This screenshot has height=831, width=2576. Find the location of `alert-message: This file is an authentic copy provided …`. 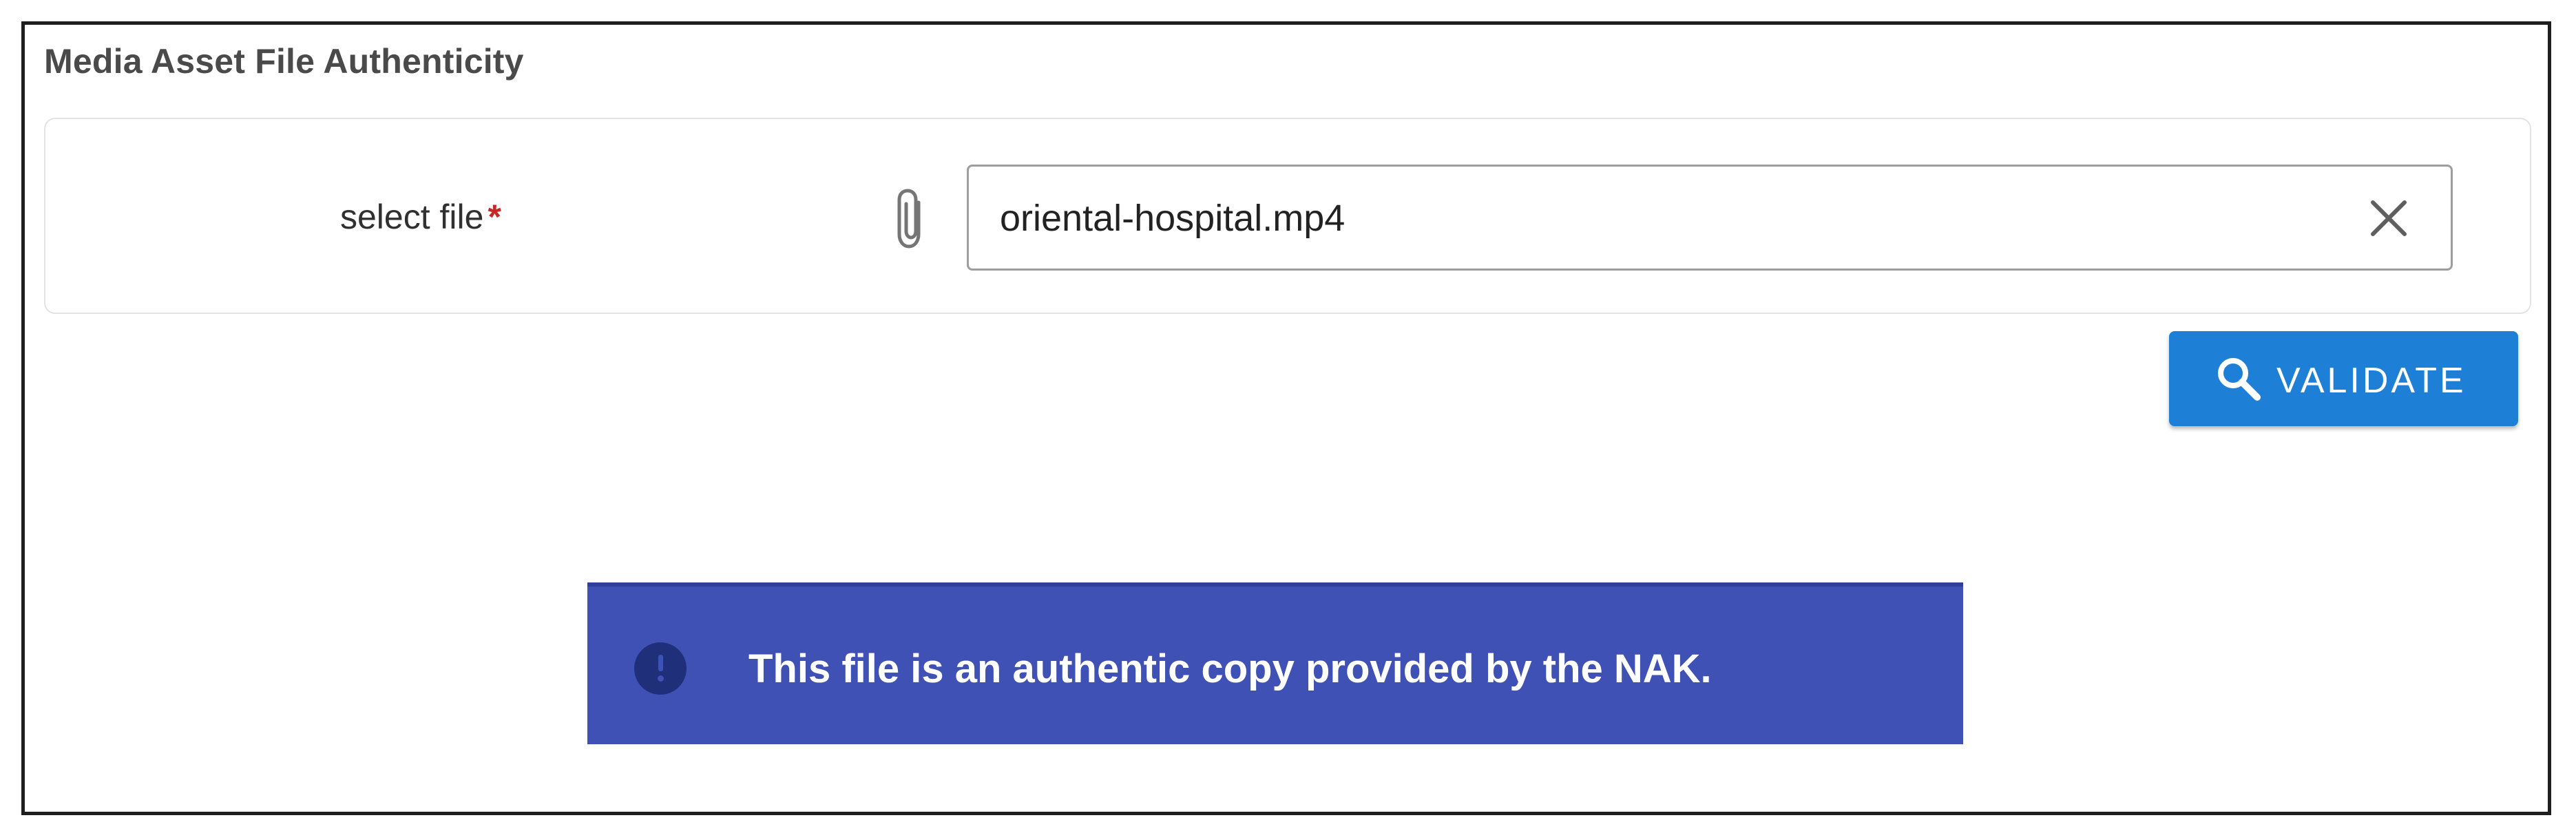

alert-message: This file is an authentic copy provided … is located at coordinates (1230, 668).